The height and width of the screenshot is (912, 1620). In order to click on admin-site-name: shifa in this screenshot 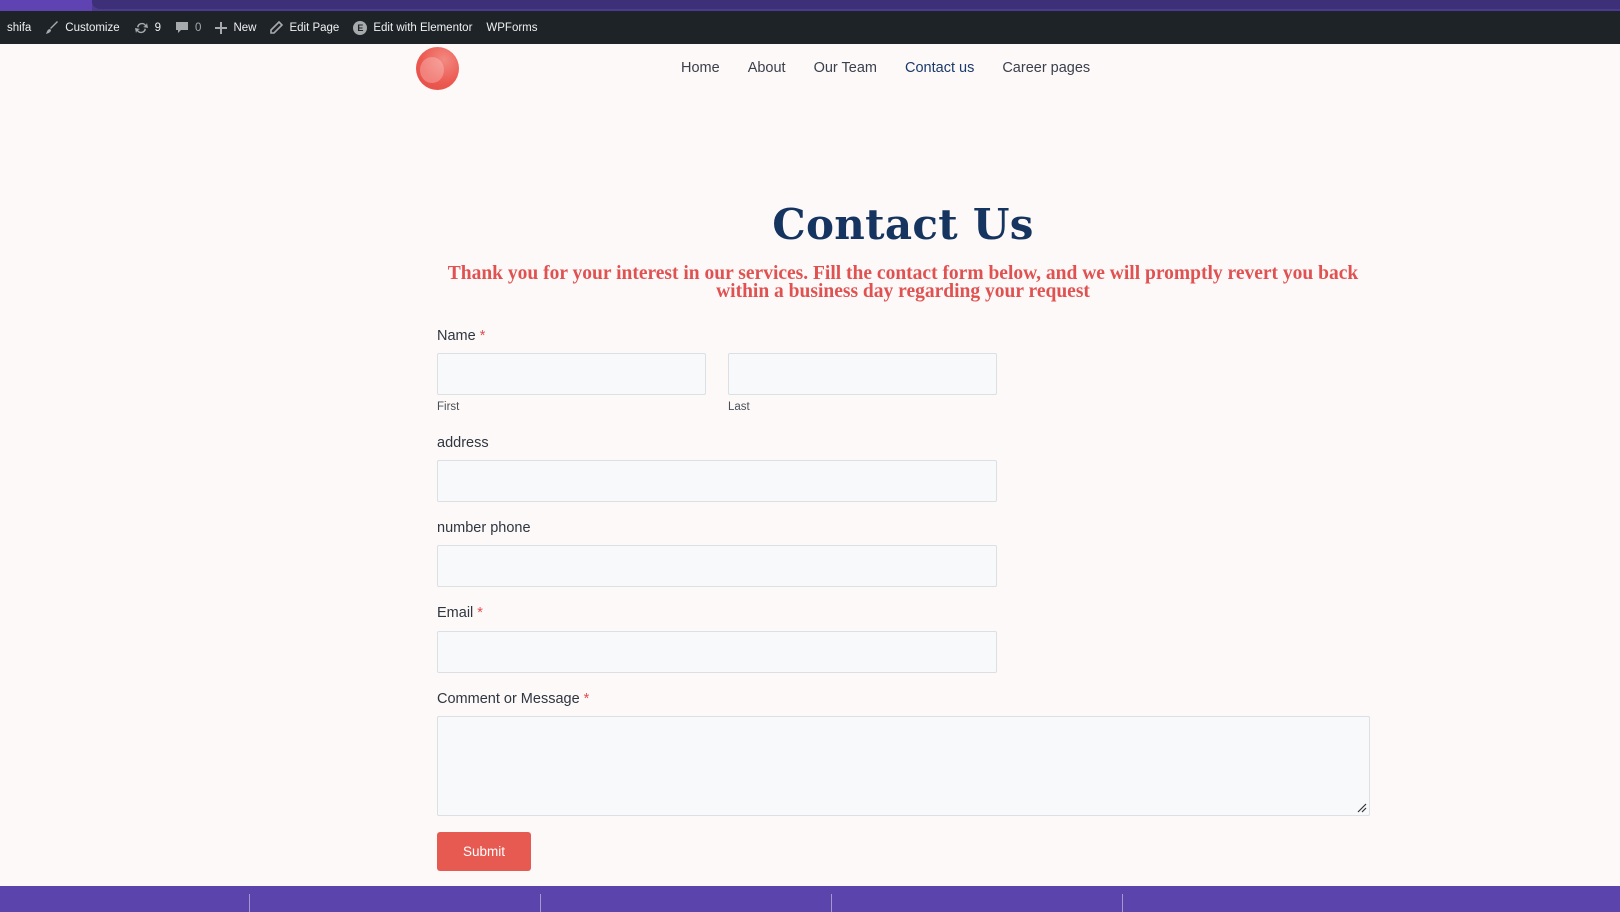, I will do `click(19, 27)`.